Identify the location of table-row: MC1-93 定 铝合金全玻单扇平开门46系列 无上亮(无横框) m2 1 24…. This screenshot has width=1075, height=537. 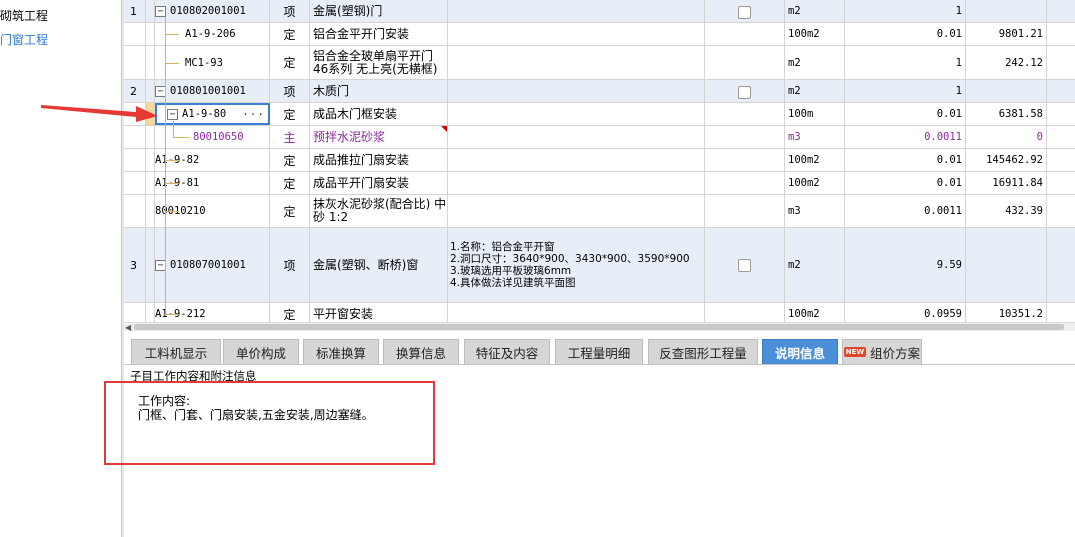
(599, 63).